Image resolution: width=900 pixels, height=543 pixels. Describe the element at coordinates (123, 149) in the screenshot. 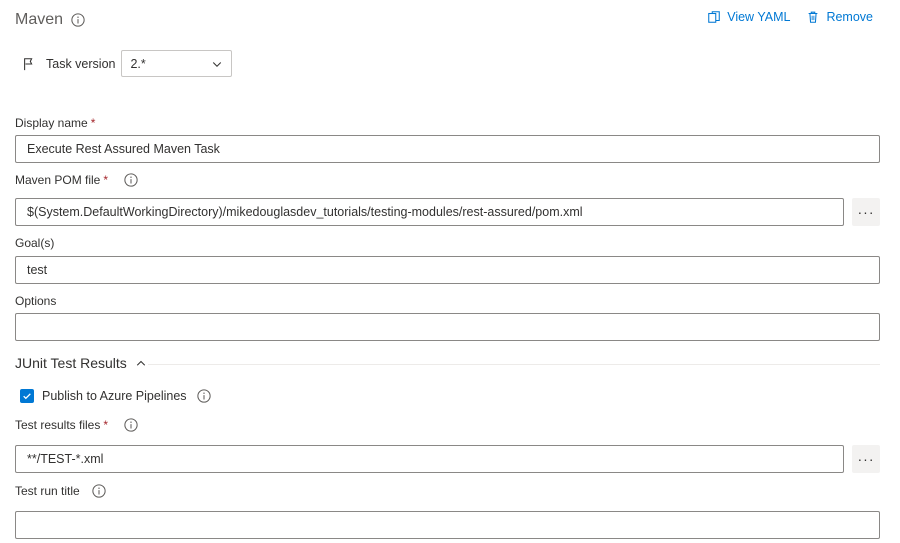

I see `display-name-value: Execute Rest Assured Maven Task` at that location.